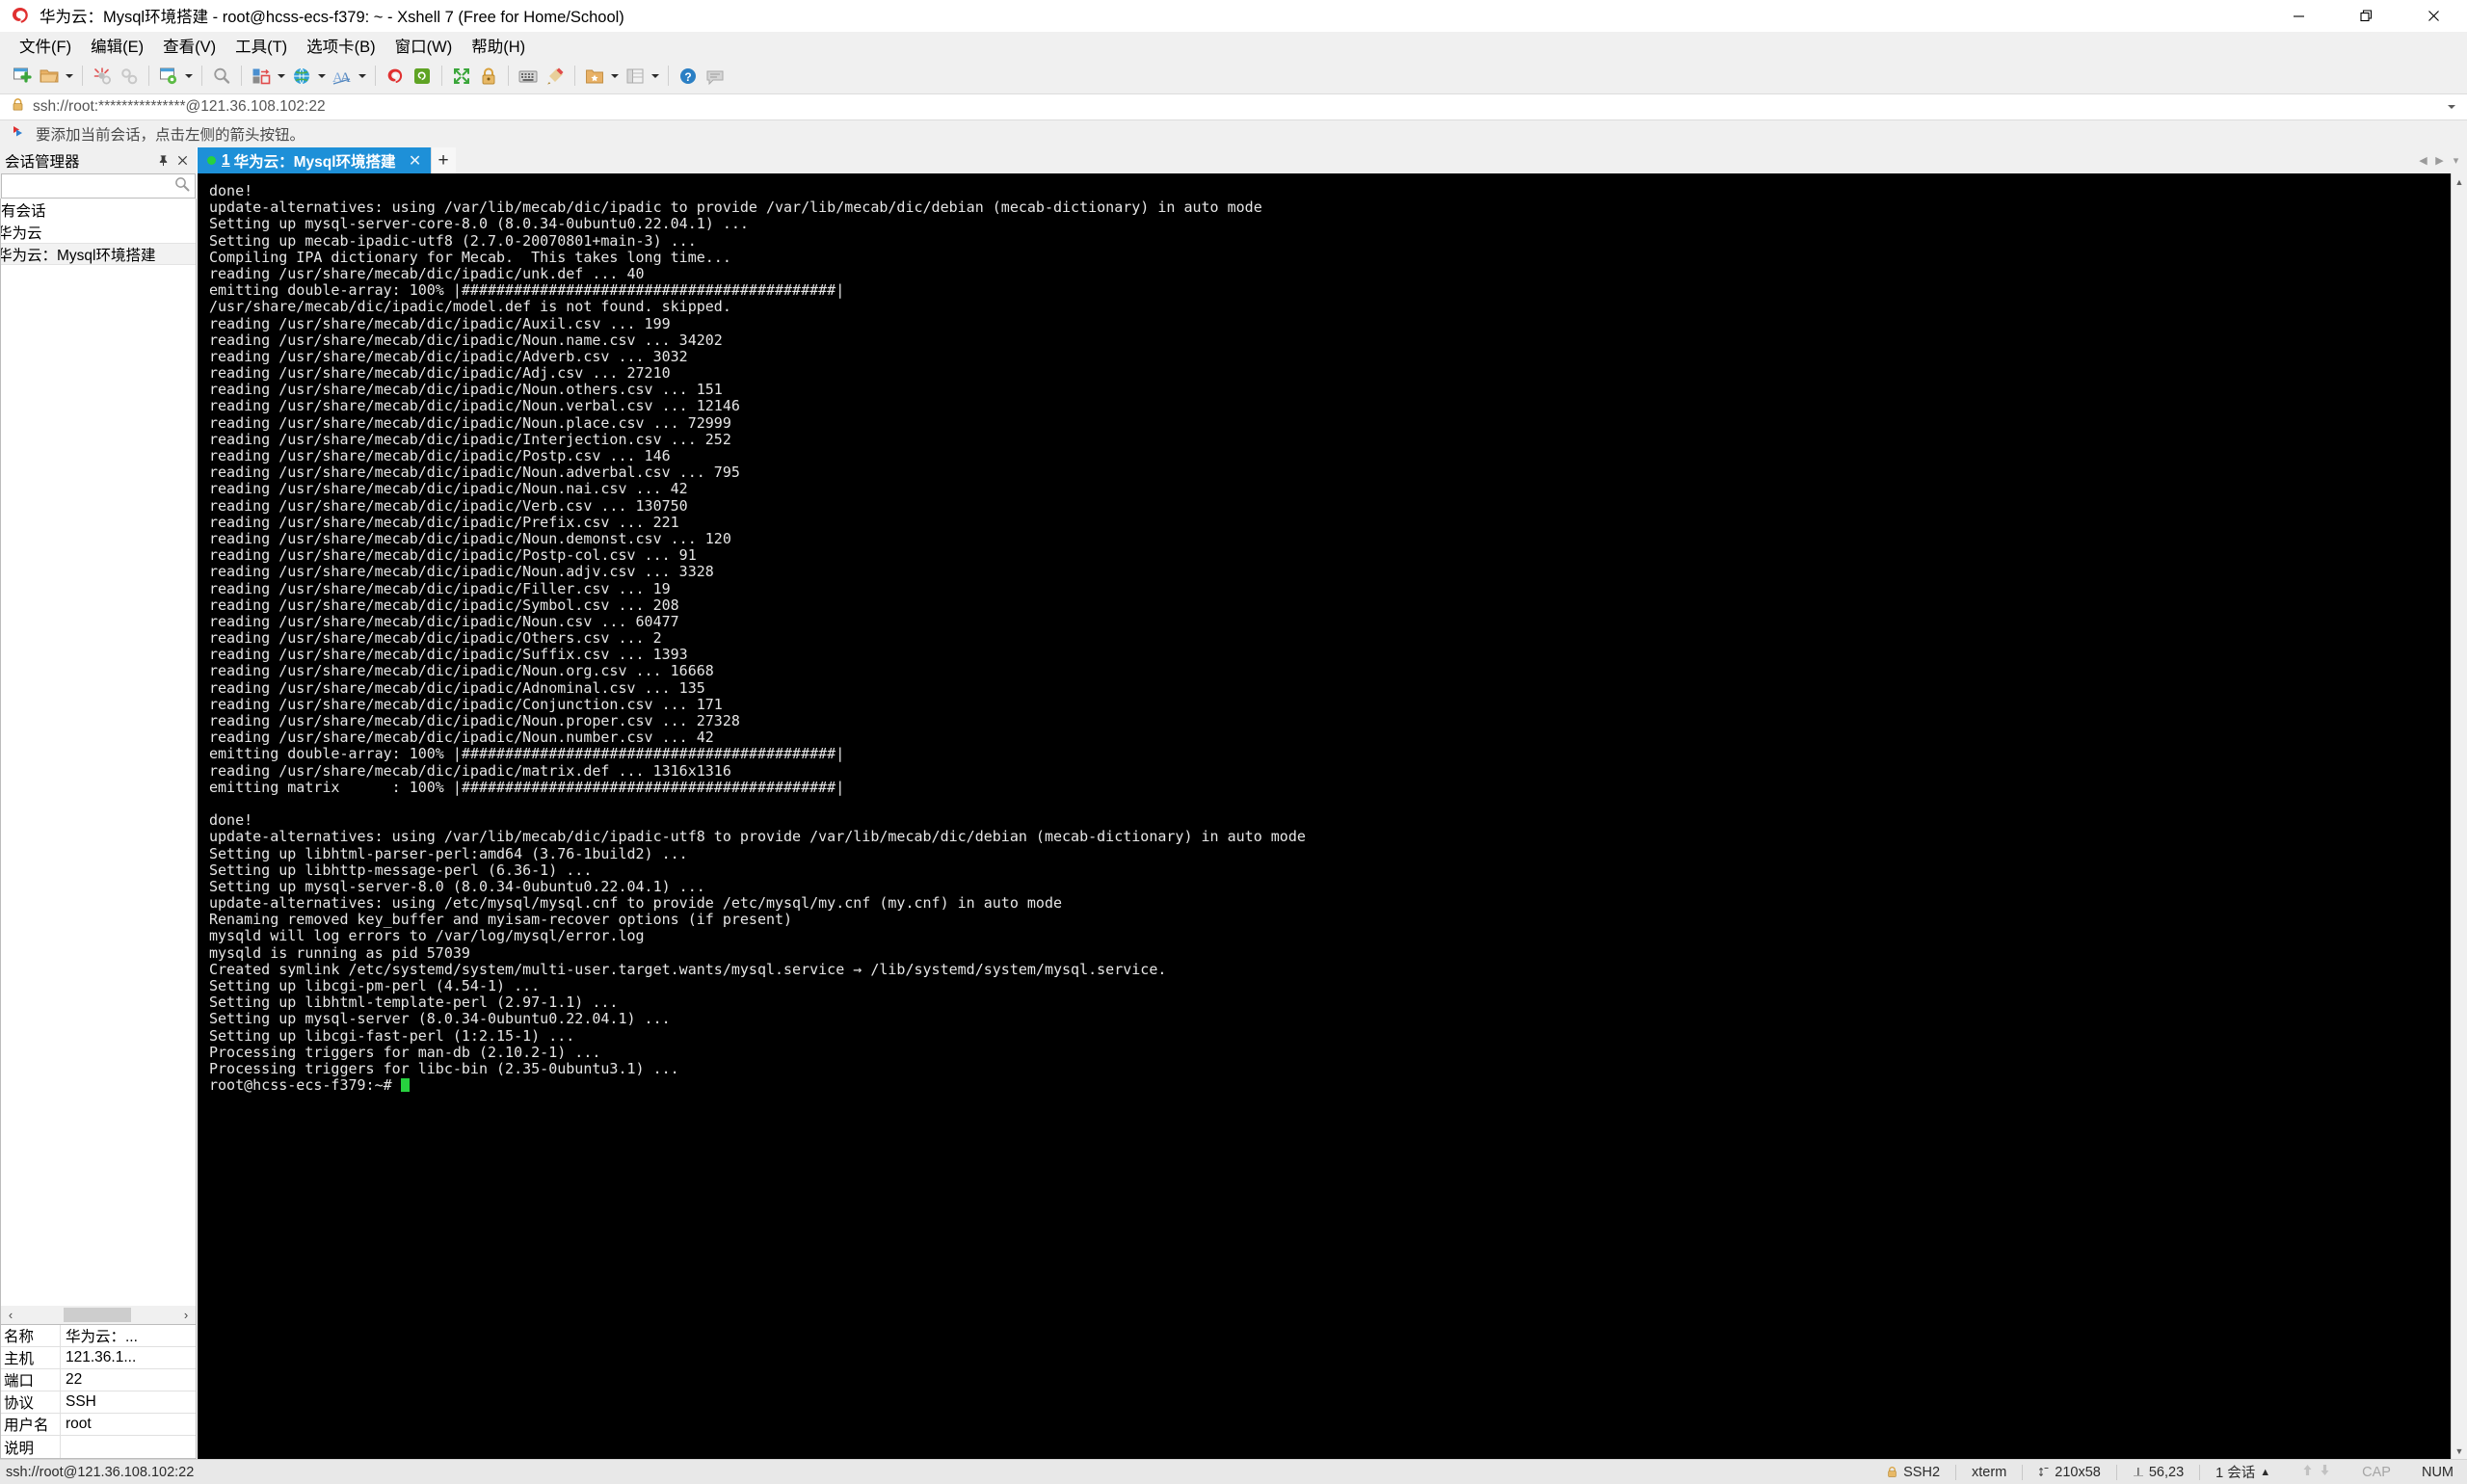 This screenshot has height=1484, width=2467. I want to click on open-session-dropdown-icon, so click(69, 76).